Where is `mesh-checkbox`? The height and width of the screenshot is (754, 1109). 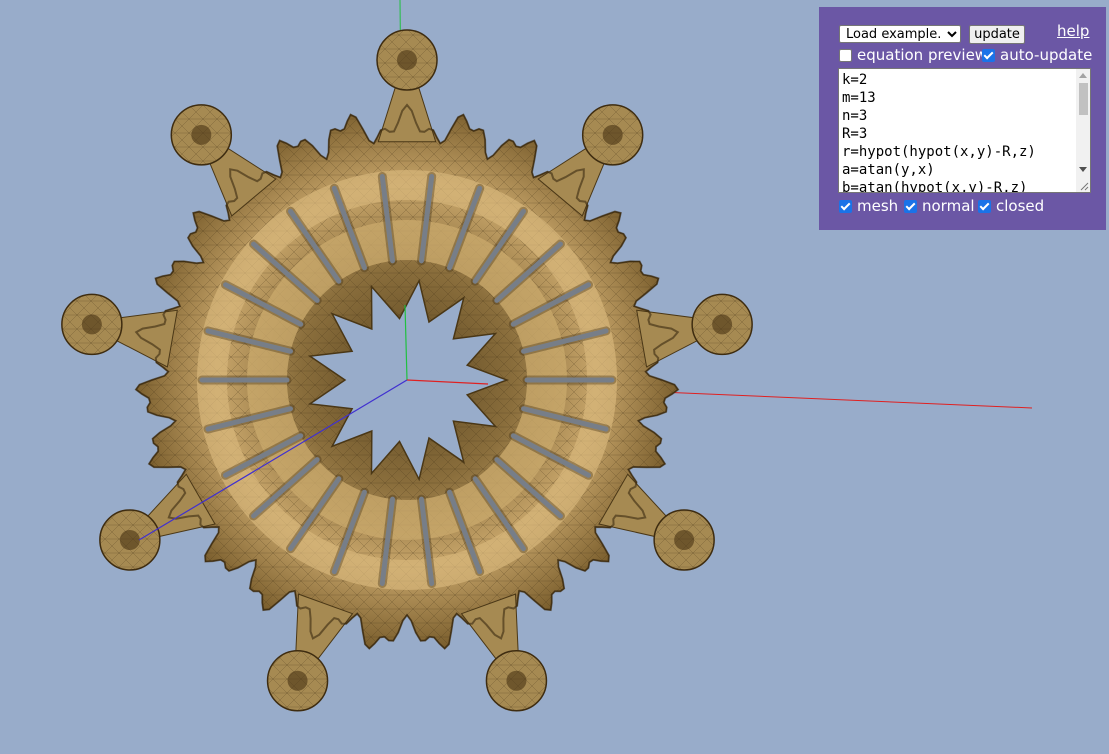 mesh-checkbox is located at coordinates (845, 206).